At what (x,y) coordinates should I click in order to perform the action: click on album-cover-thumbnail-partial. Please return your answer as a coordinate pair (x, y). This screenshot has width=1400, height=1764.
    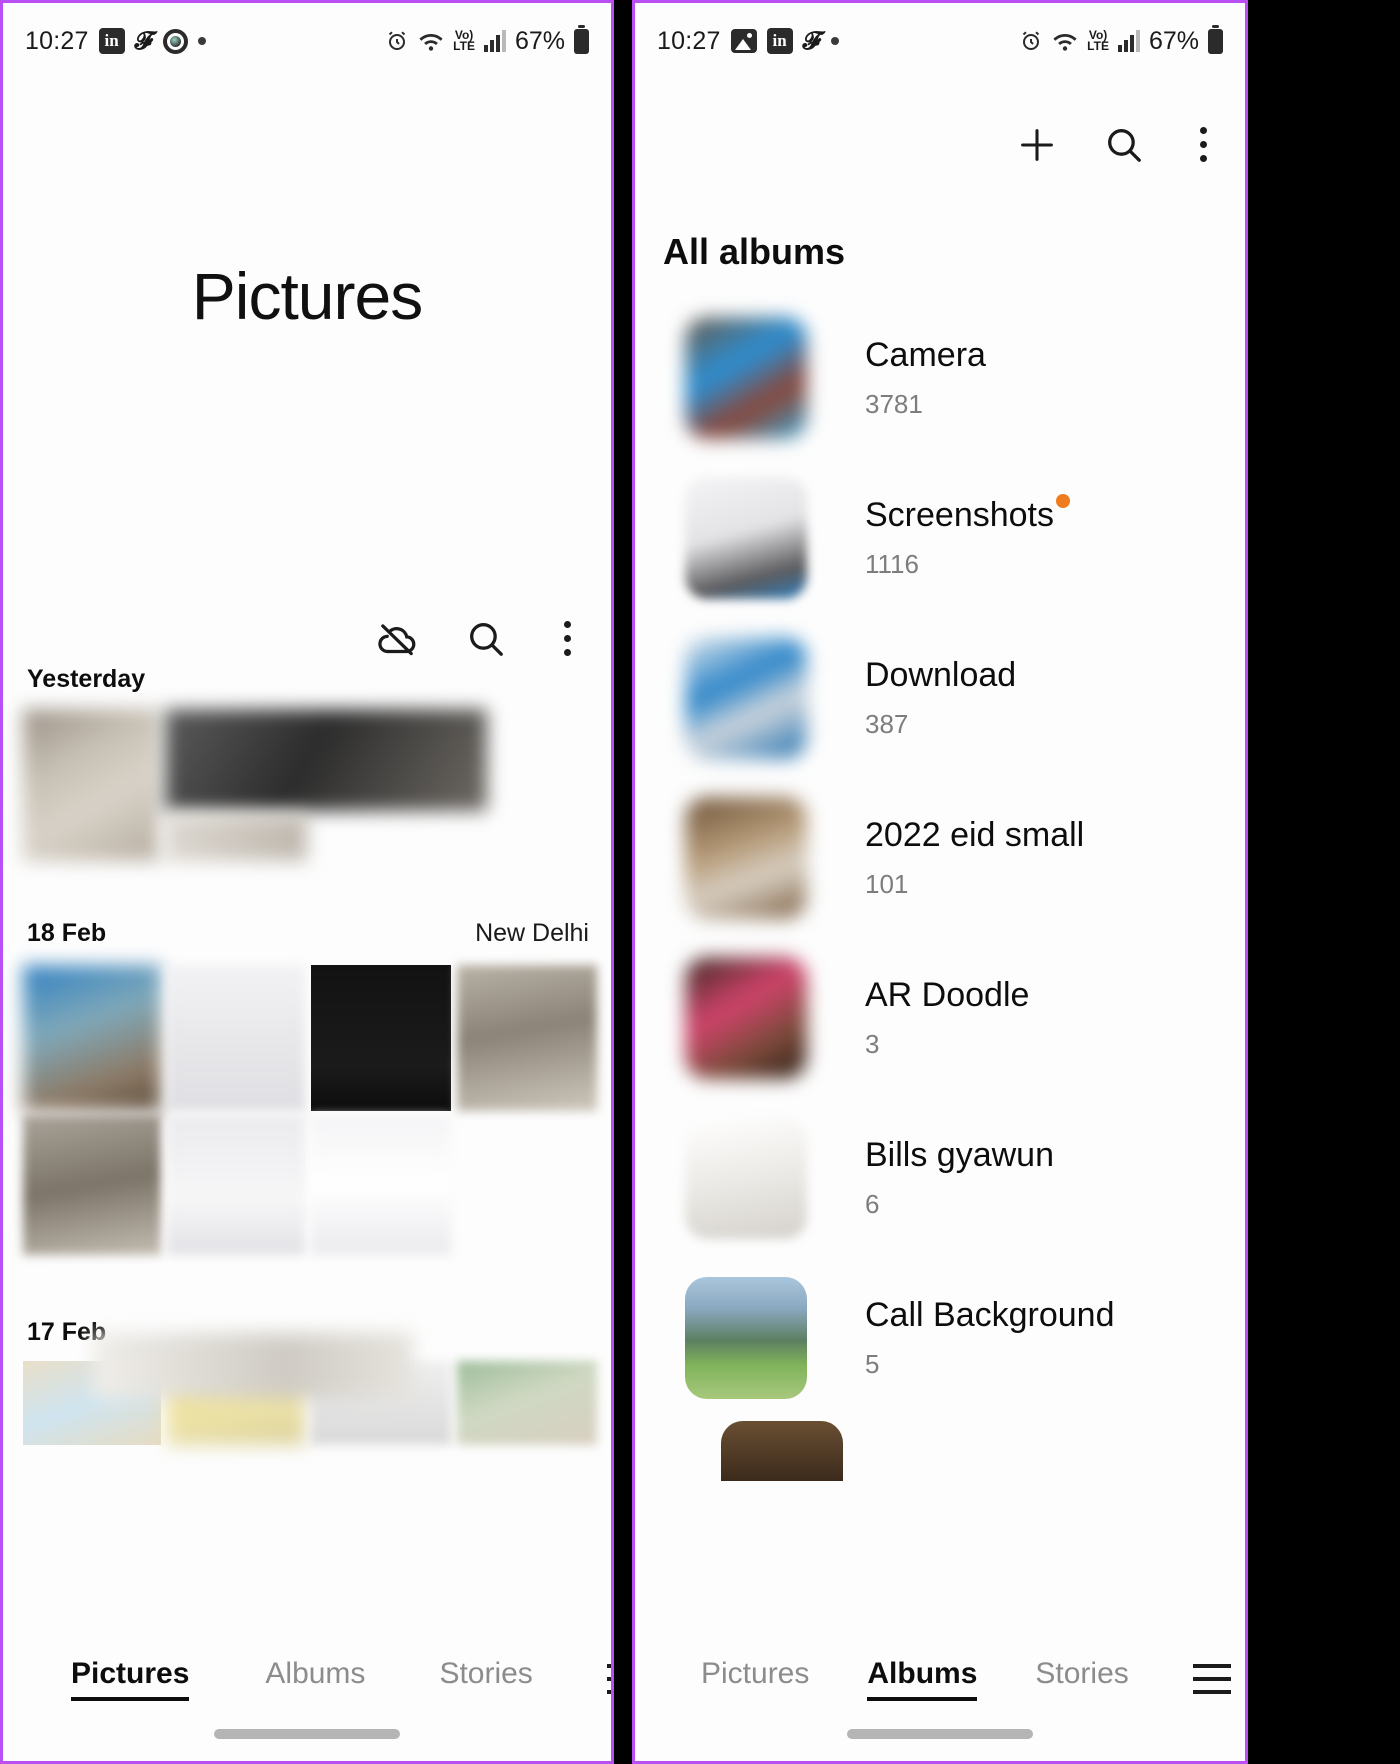
    Looking at the image, I should click on (782, 1451).